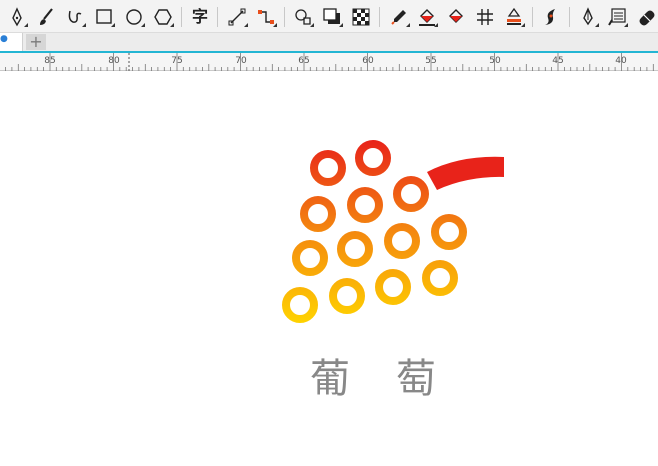  I want to click on logo-char-tao: 萄, so click(416, 379).